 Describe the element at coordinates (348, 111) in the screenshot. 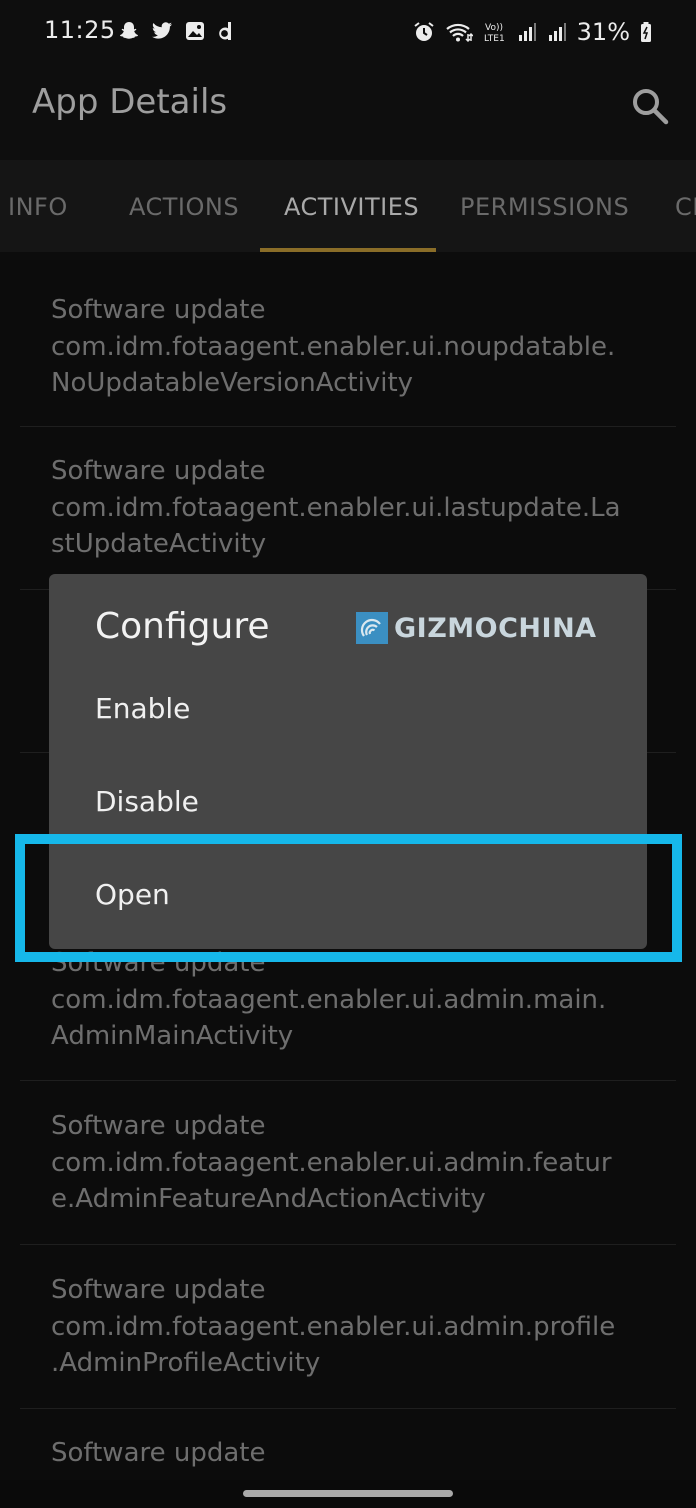

I see `app-bar: App Details` at that location.